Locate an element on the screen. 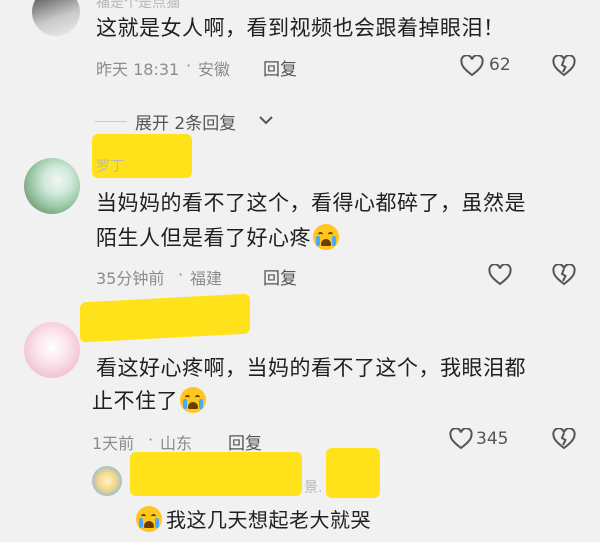  comment-location: 山东 is located at coordinates (176, 443).